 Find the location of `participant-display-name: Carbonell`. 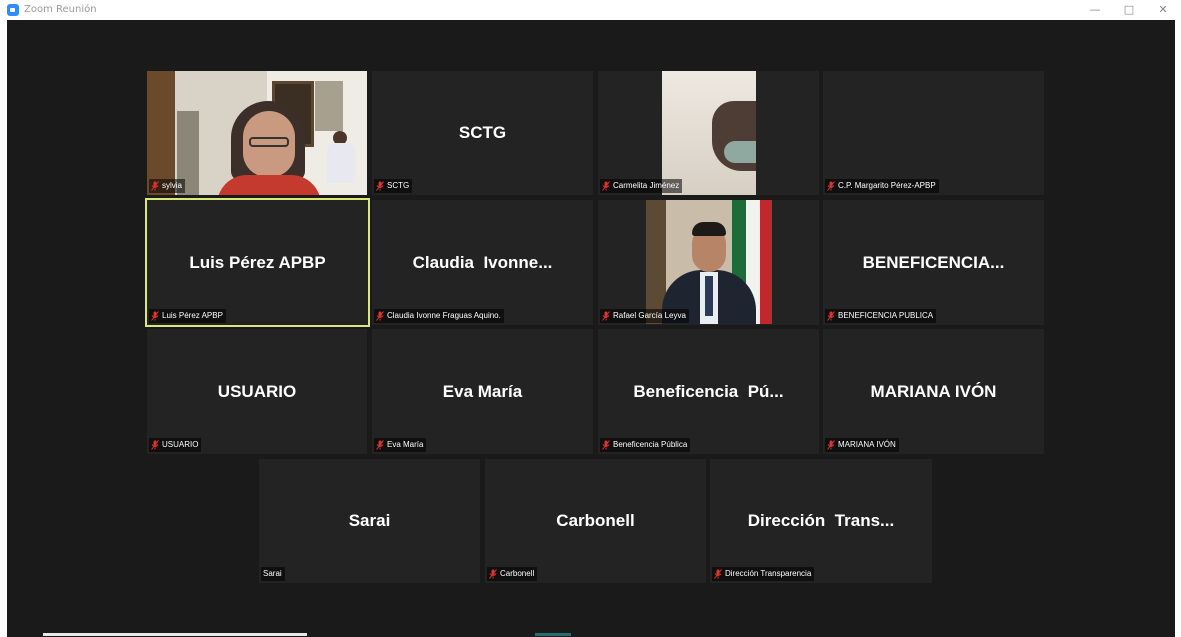

participant-display-name: Carbonell is located at coordinates (595, 520).